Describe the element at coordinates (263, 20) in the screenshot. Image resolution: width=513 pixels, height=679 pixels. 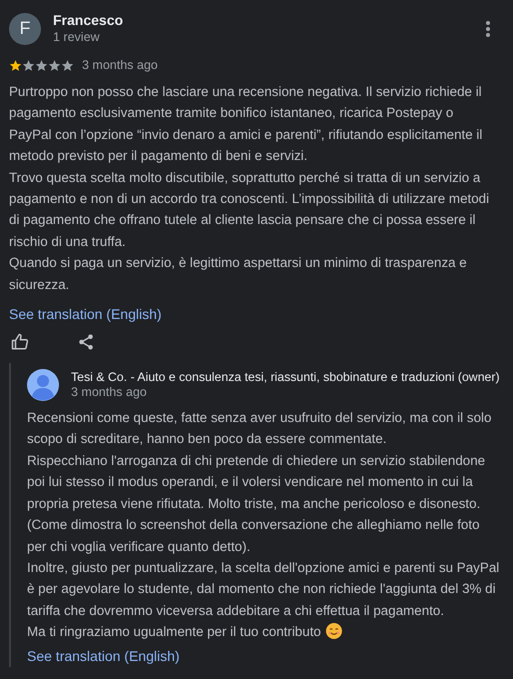
I see `author-name: Francesco` at that location.